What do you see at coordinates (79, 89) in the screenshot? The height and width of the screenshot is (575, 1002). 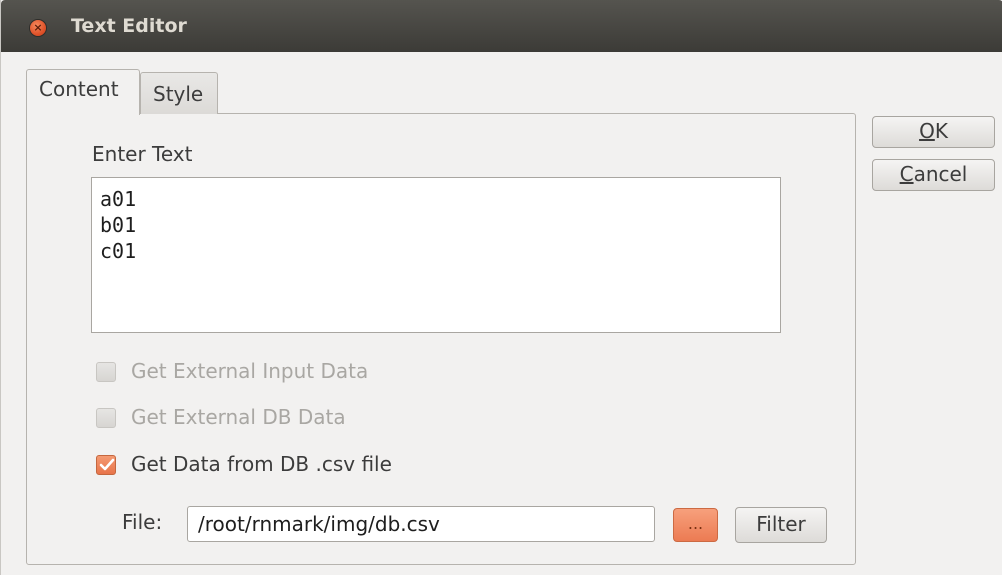 I see `tab-content-label: Content` at bounding box center [79, 89].